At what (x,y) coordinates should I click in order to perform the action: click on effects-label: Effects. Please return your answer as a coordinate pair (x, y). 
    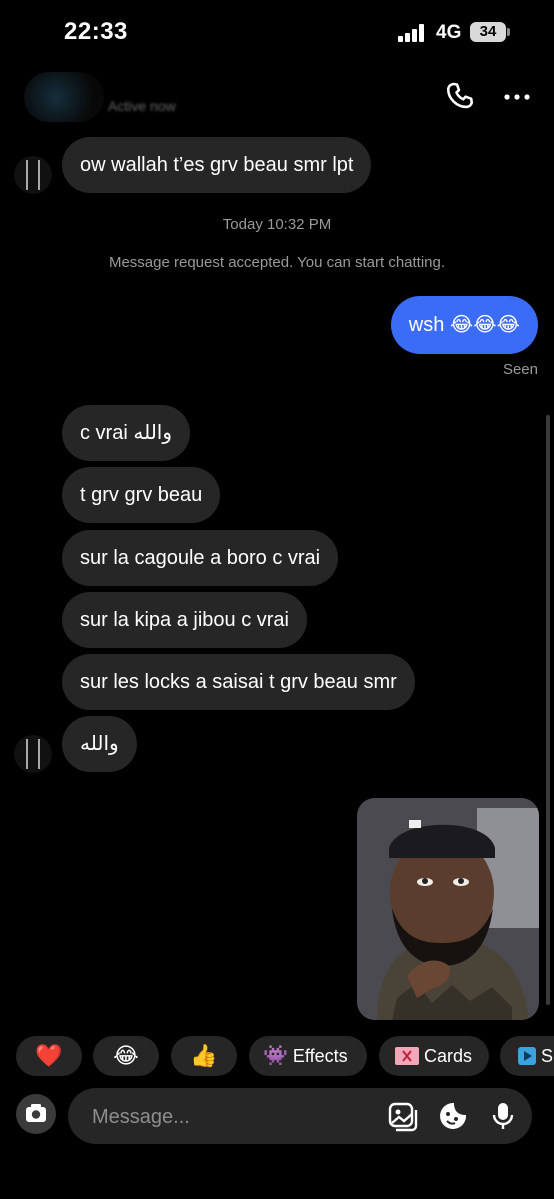
    Looking at the image, I should click on (320, 1056).